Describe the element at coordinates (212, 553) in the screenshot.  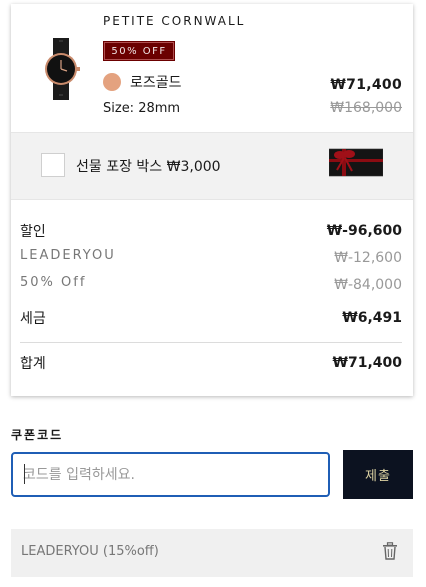
I see `applied-coupon: LEADERYOU (15%off)` at that location.